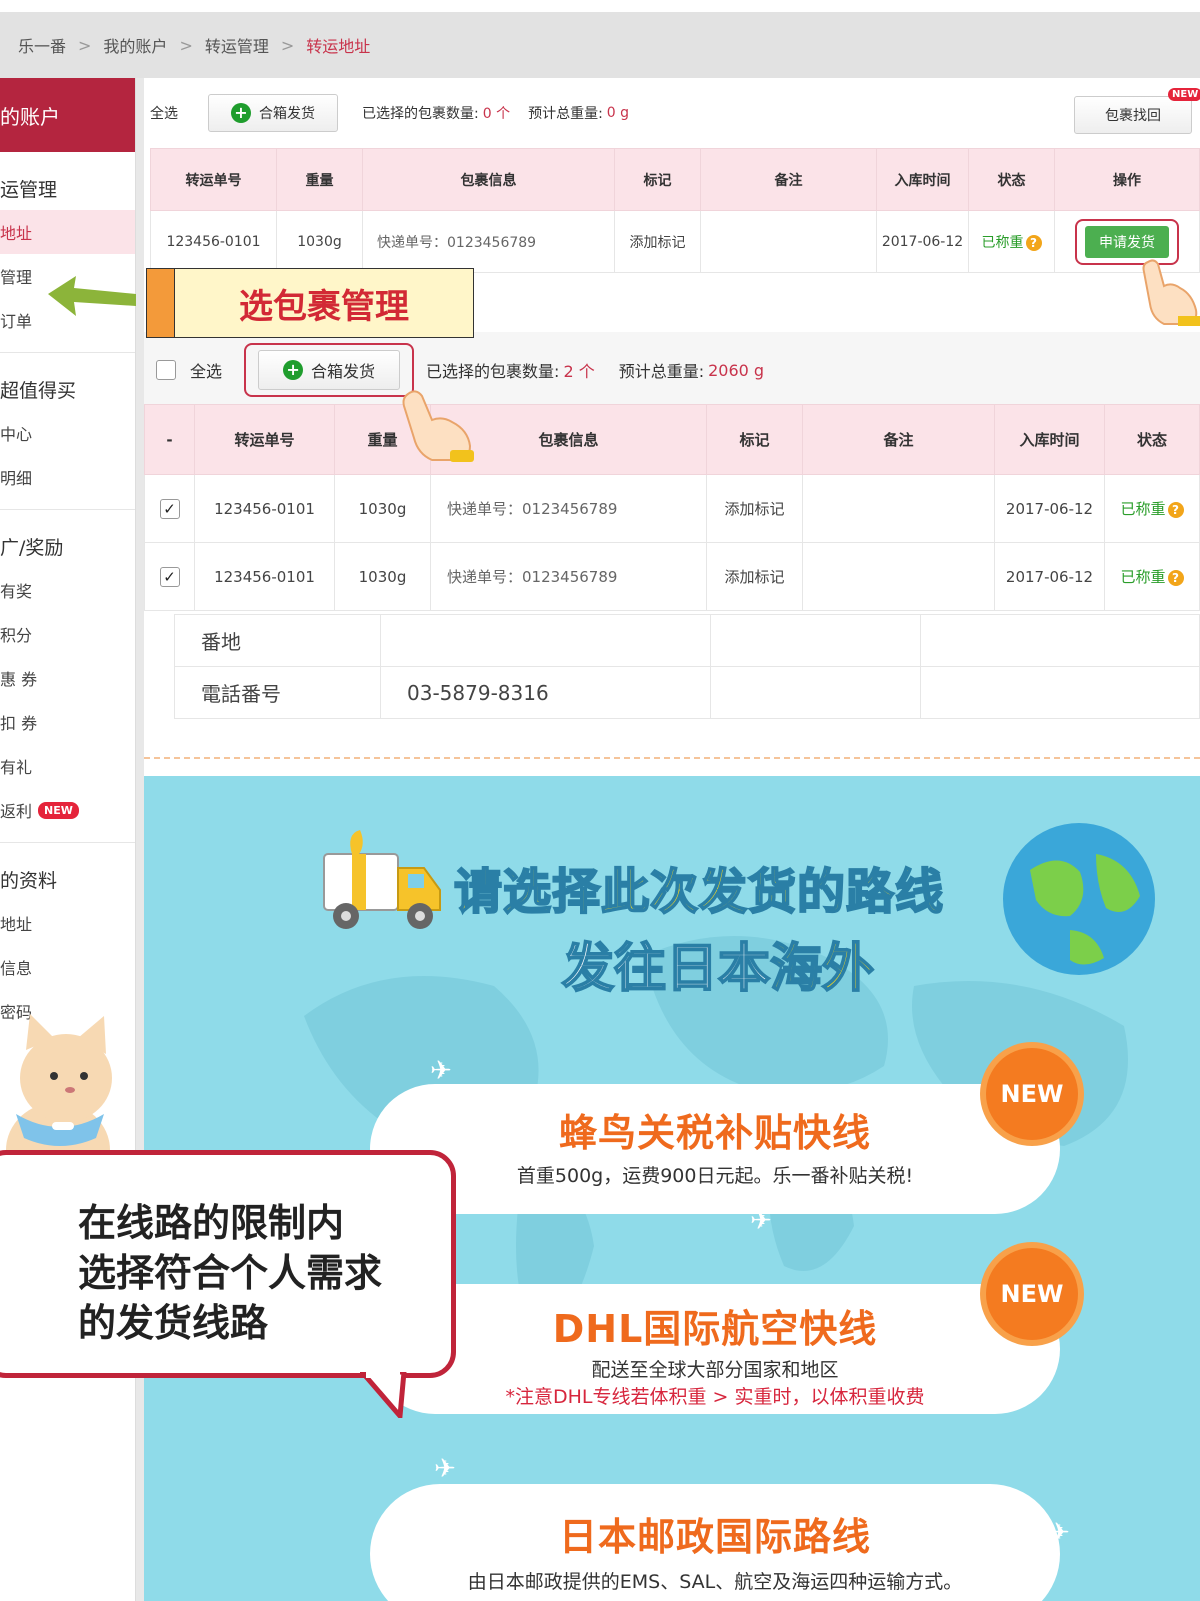  I want to click on route-title: DHL国际航空快线, so click(715, 1329).